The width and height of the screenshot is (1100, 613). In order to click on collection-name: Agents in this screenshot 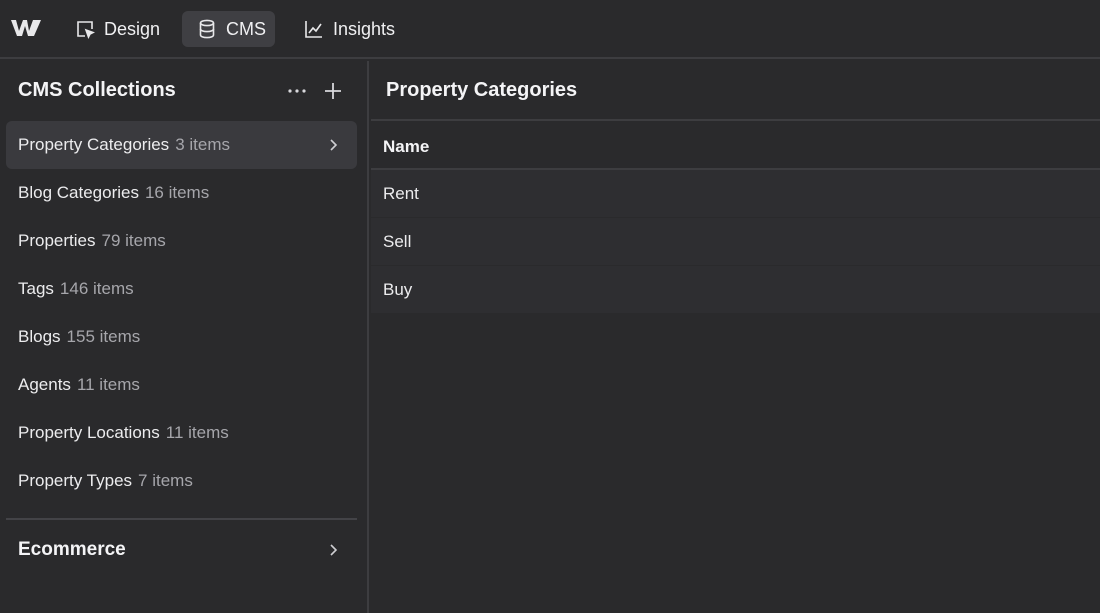, I will do `click(44, 384)`.